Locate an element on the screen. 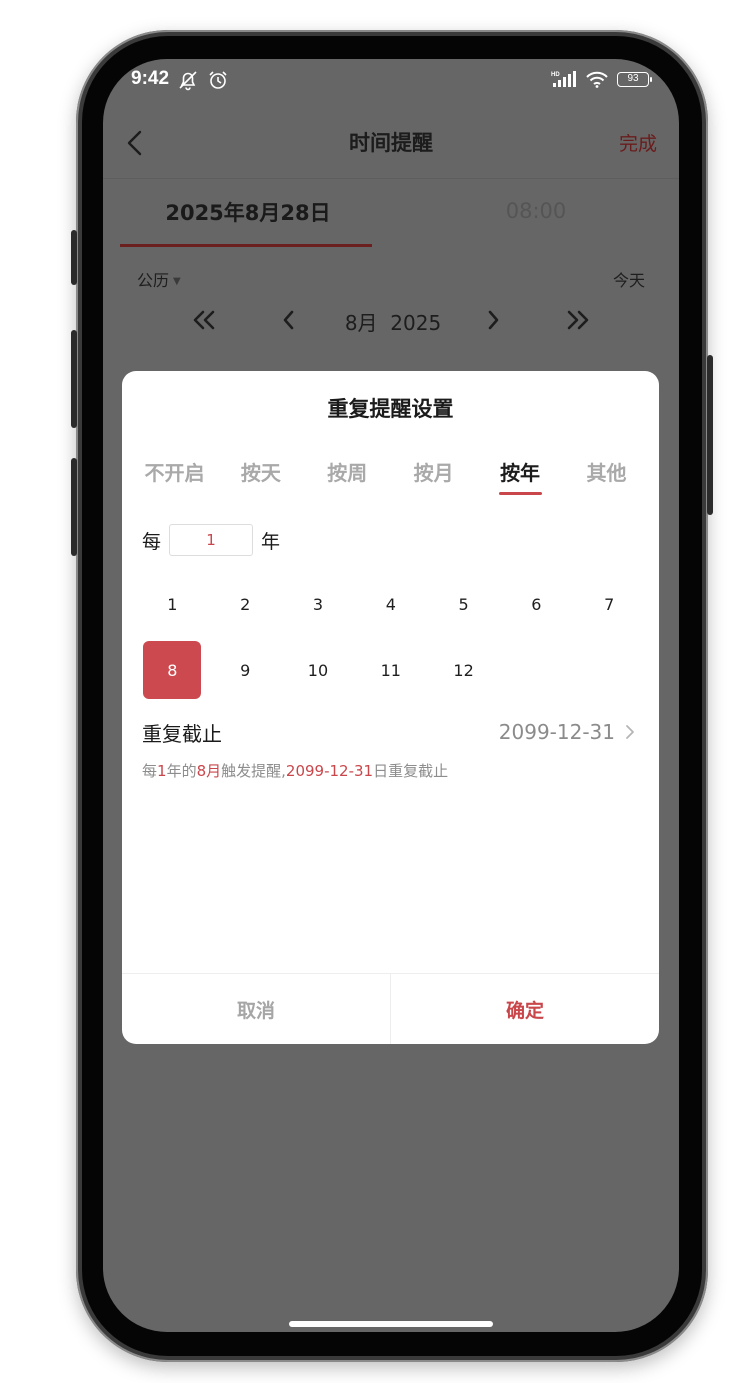 The width and height of the screenshot is (754, 1383). interval-input is located at coordinates (211, 540).